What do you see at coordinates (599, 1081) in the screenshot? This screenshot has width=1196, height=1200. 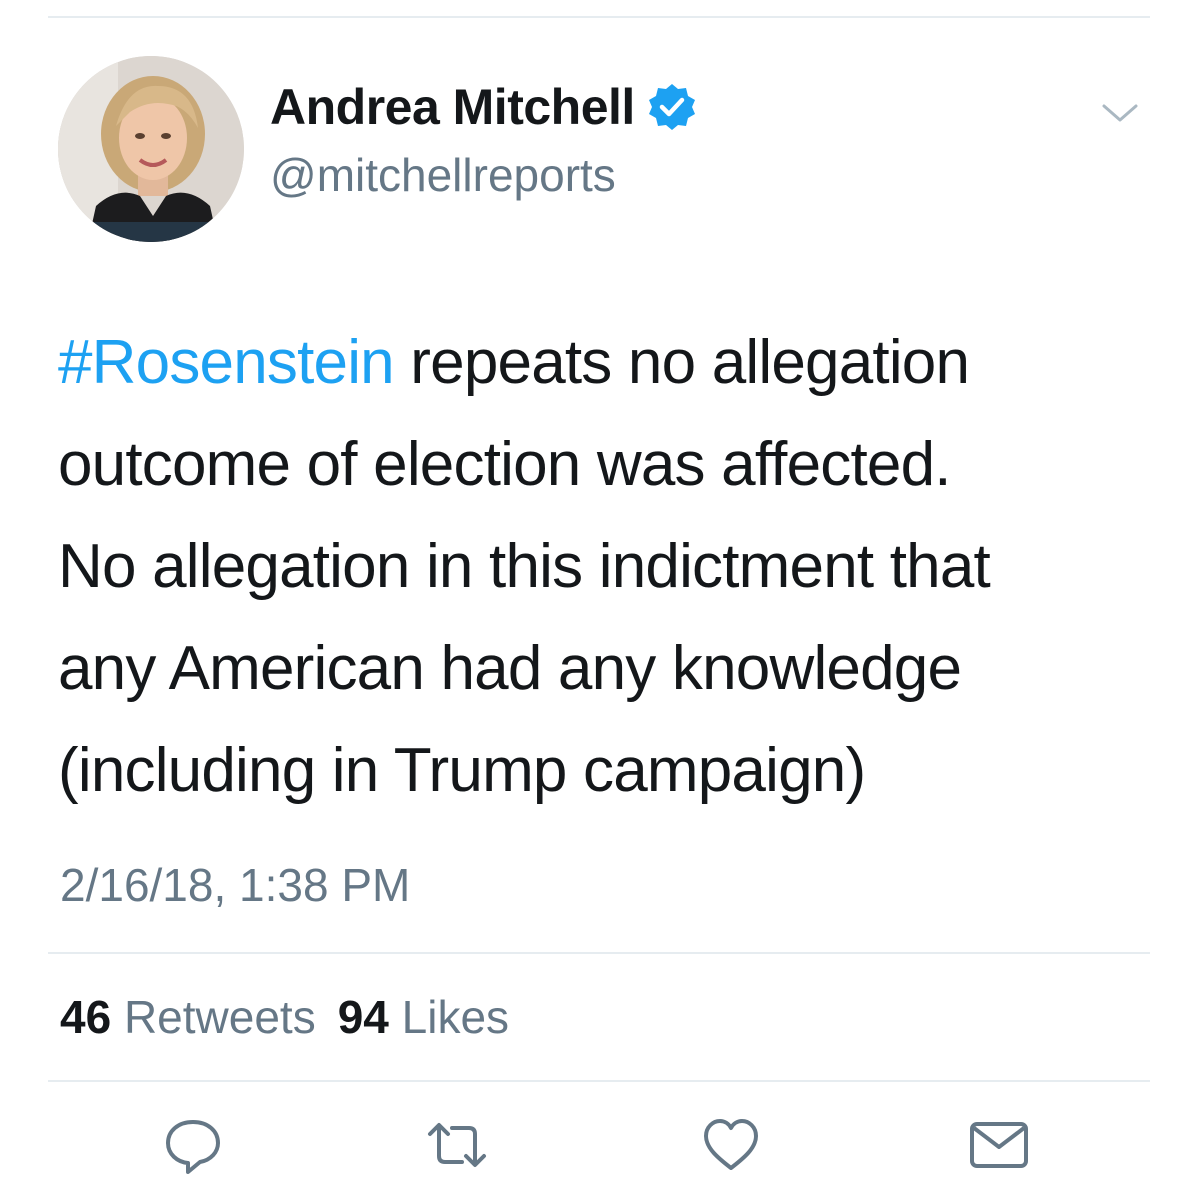 I see `actions-divider` at bounding box center [599, 1081].